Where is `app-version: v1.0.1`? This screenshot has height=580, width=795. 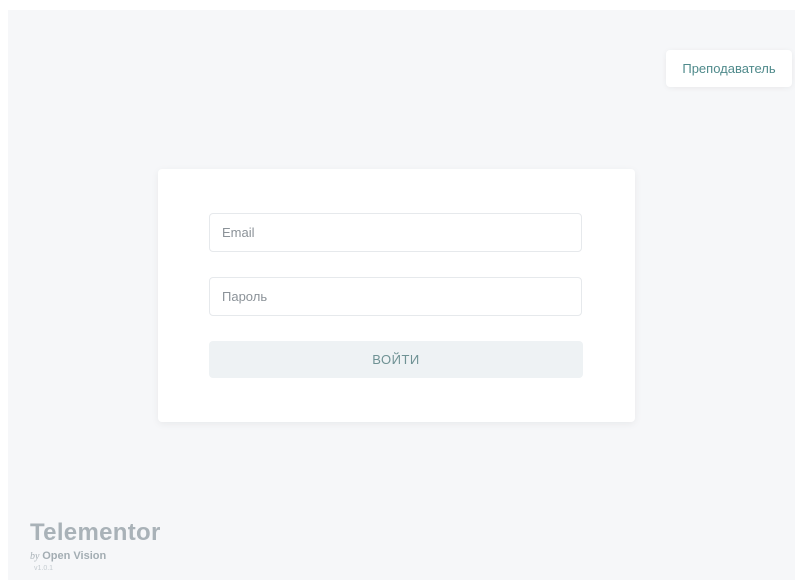
app-version: v1.0.1 is located at coordinates (44, 568).